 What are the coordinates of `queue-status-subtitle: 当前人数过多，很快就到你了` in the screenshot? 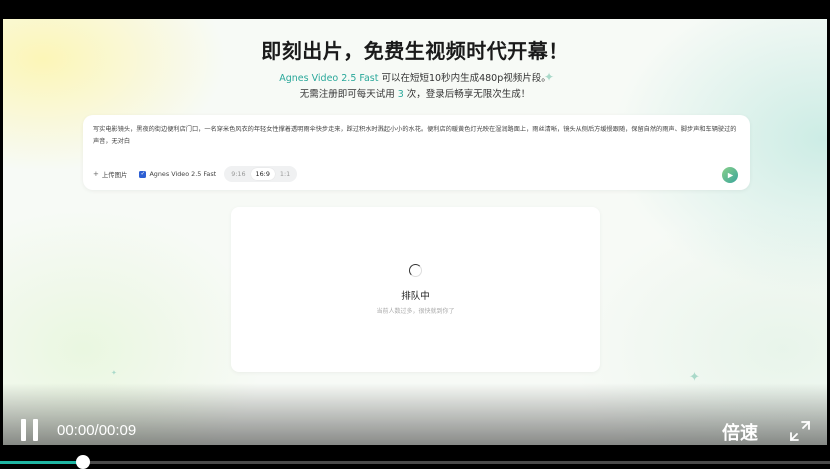 It's located at (415, 311).